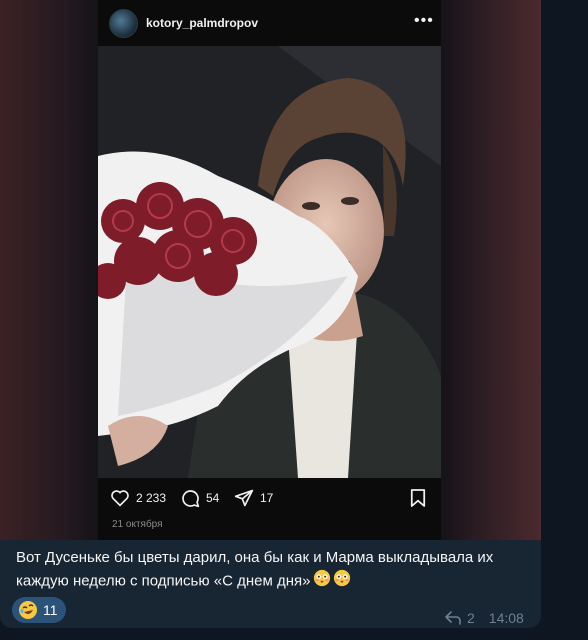  I want to click on comments-count: 54, so click(213, 498).